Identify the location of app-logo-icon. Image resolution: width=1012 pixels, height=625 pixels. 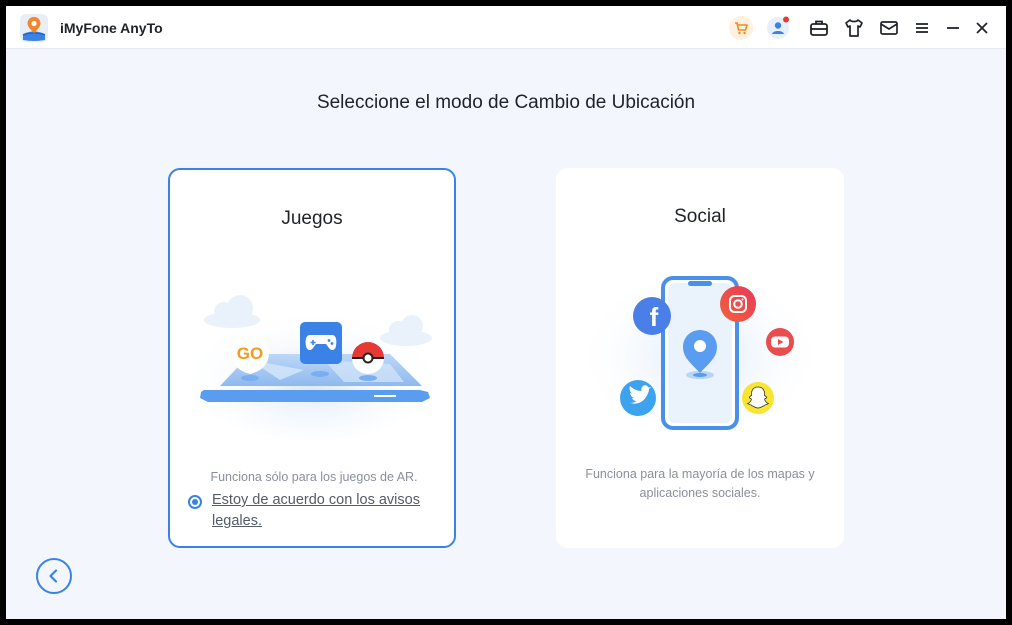
(34, 28).